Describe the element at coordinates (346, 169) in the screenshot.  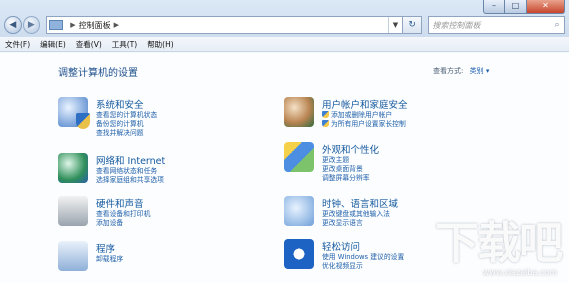
I see `task-link: 更改桌面背景` at that location.